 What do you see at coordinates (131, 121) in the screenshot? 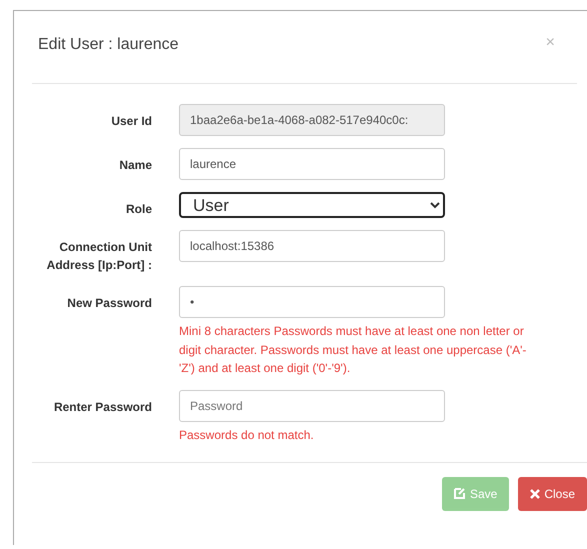
I see `field-label: User Id` at bounding box center [131, 121].